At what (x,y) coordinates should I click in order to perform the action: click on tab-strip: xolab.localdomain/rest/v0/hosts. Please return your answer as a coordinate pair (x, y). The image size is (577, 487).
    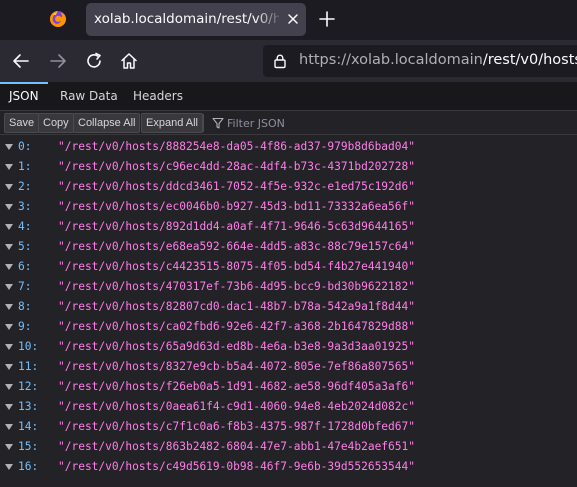
    Looking at the image, I should click on (288, 20).